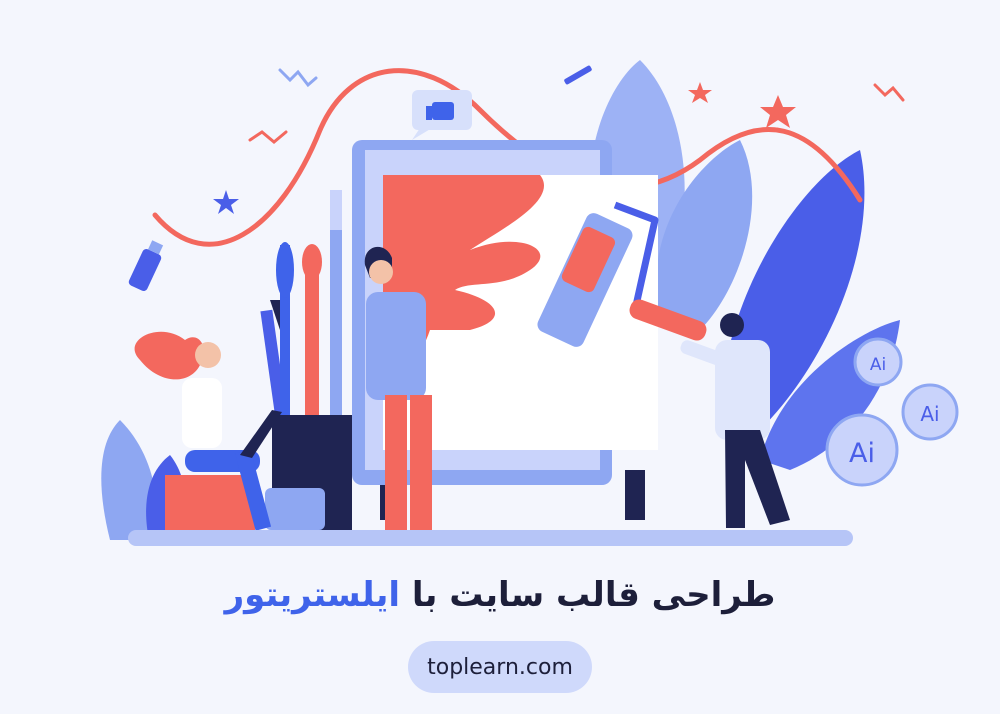  What do you see at coordinates (210, 504) in the screenshot?
I see `stool` at bounding box center [210, 504].